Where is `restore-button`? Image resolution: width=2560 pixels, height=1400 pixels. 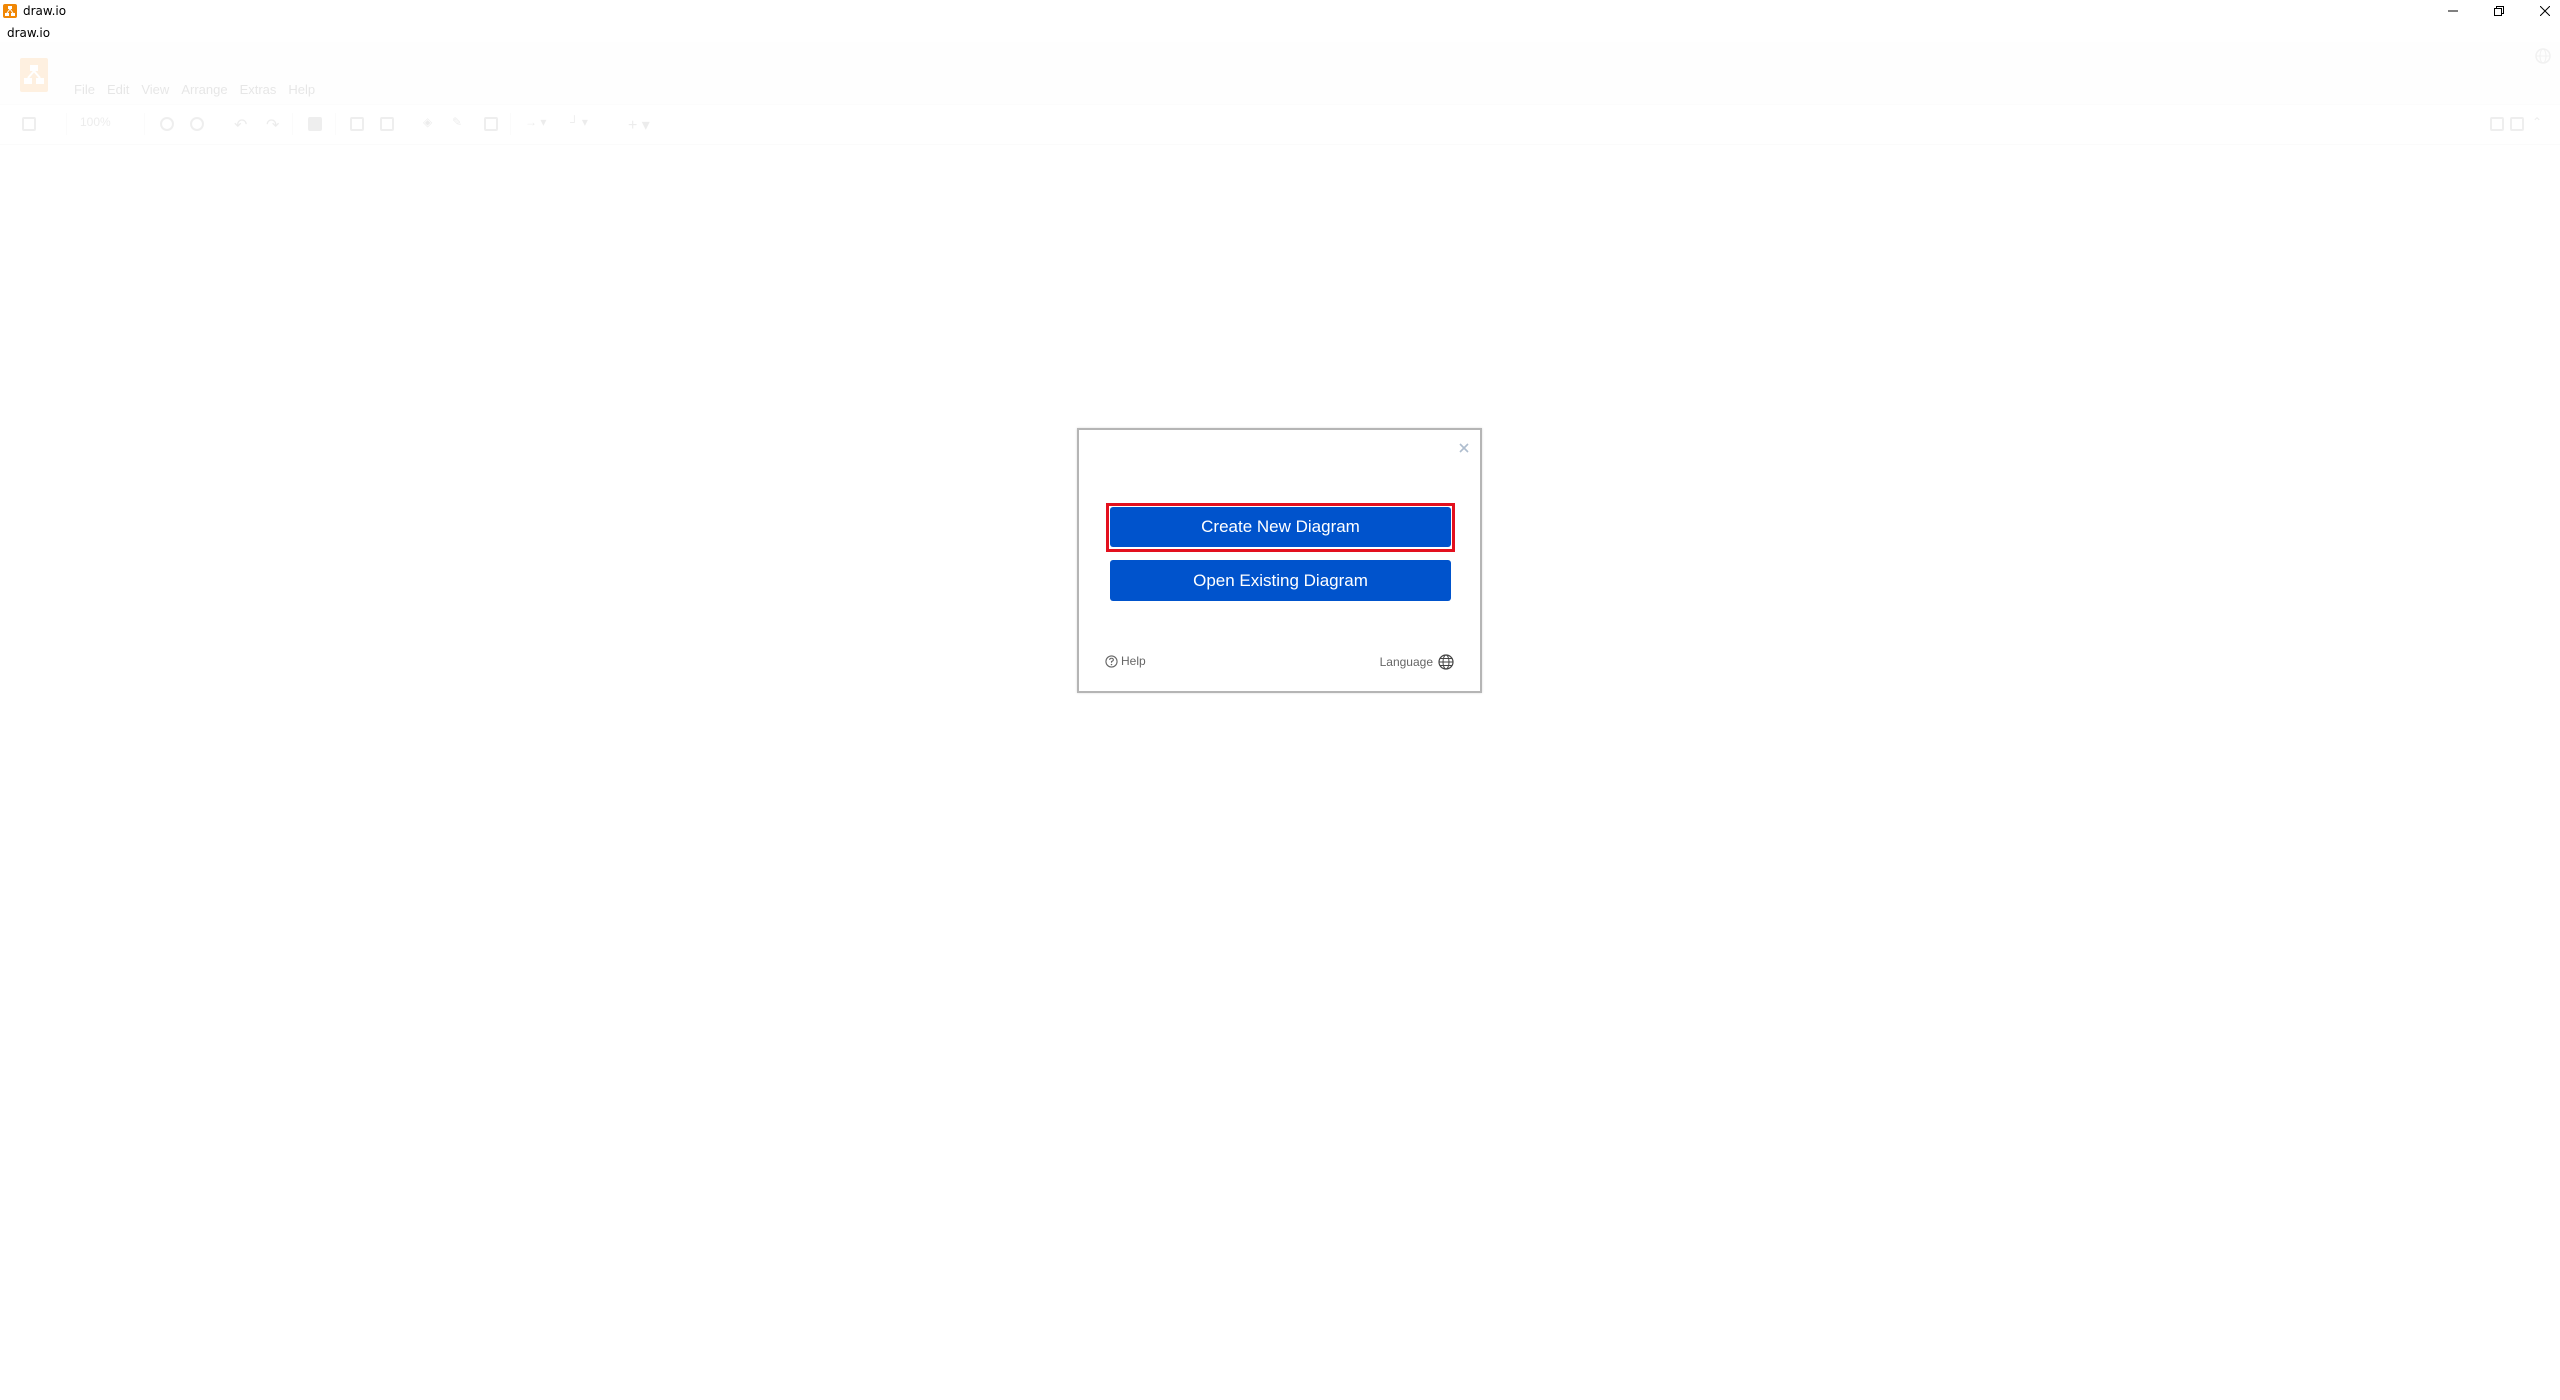 restore-button is located at coordinates (2499, 11).